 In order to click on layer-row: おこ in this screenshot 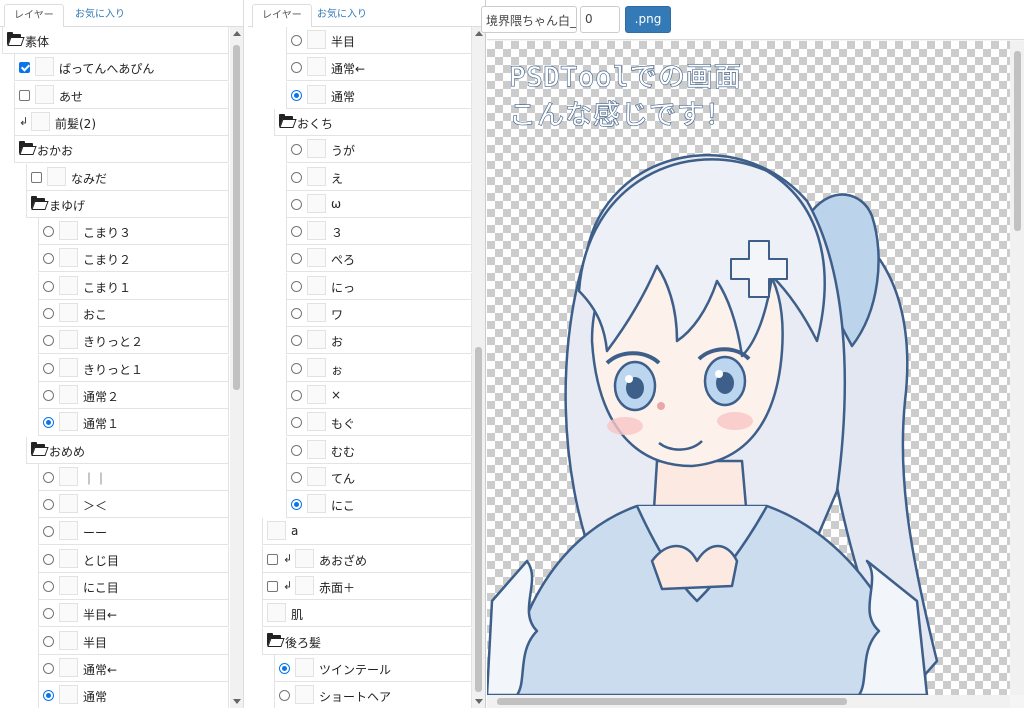, I will do `click(133, 313)`.